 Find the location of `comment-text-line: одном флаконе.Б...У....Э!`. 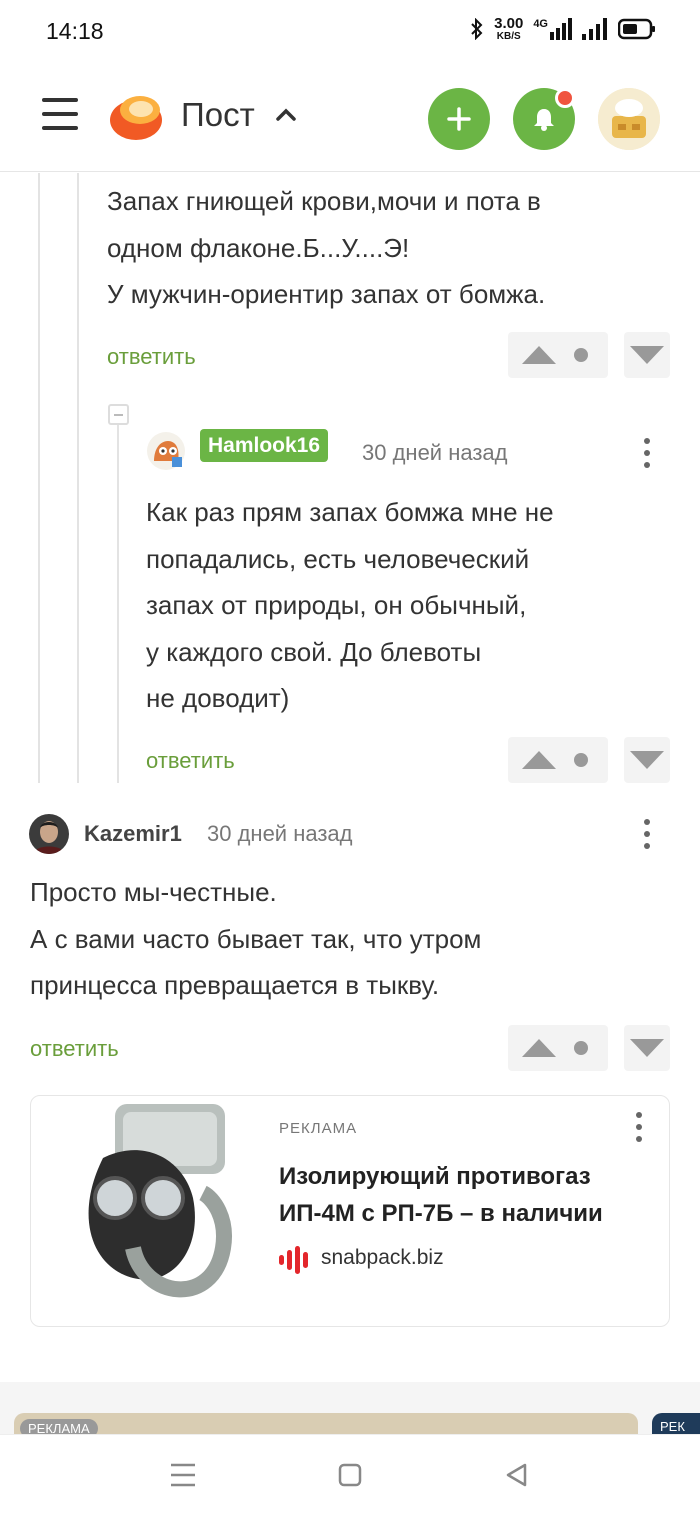

comment-text-line: одном флаконе.Б...У....Э! is located at coordinates (258, 247).